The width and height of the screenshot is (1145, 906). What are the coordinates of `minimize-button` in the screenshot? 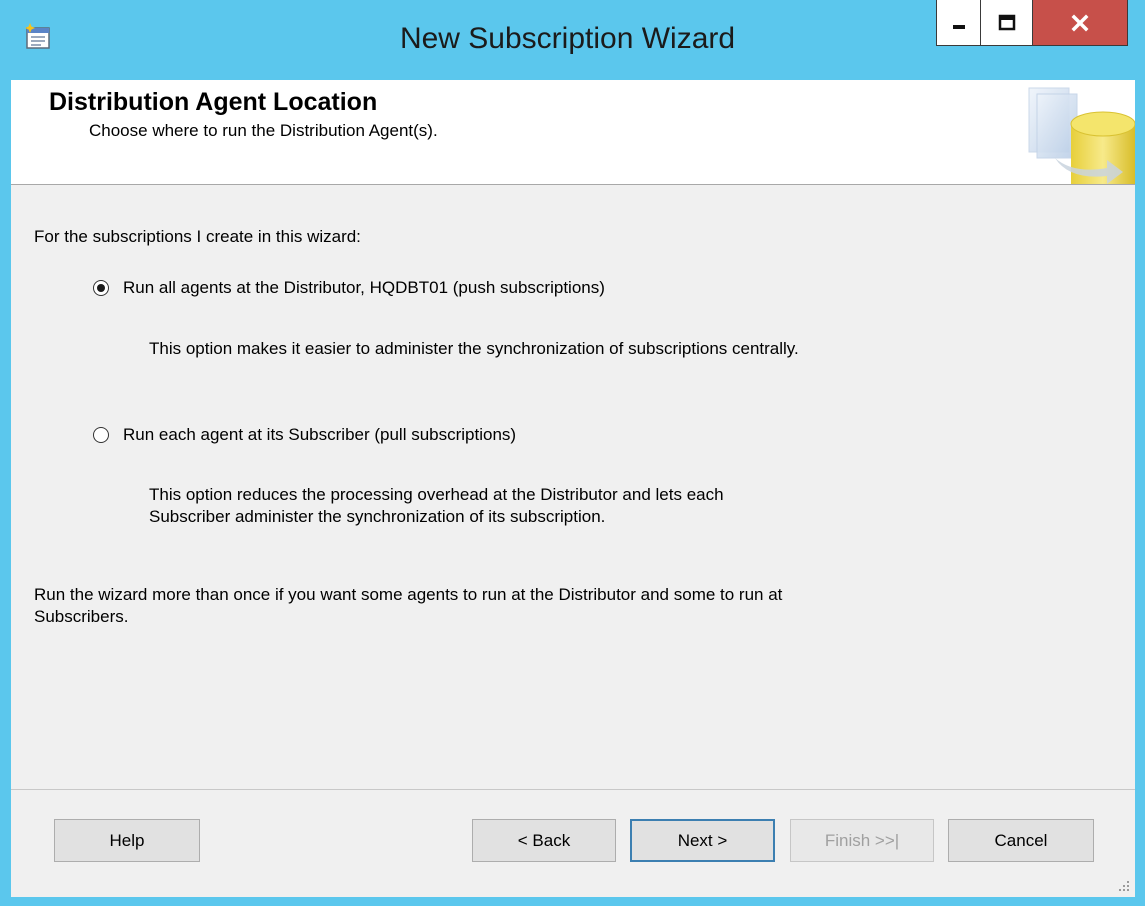 It's located at (958, 23).